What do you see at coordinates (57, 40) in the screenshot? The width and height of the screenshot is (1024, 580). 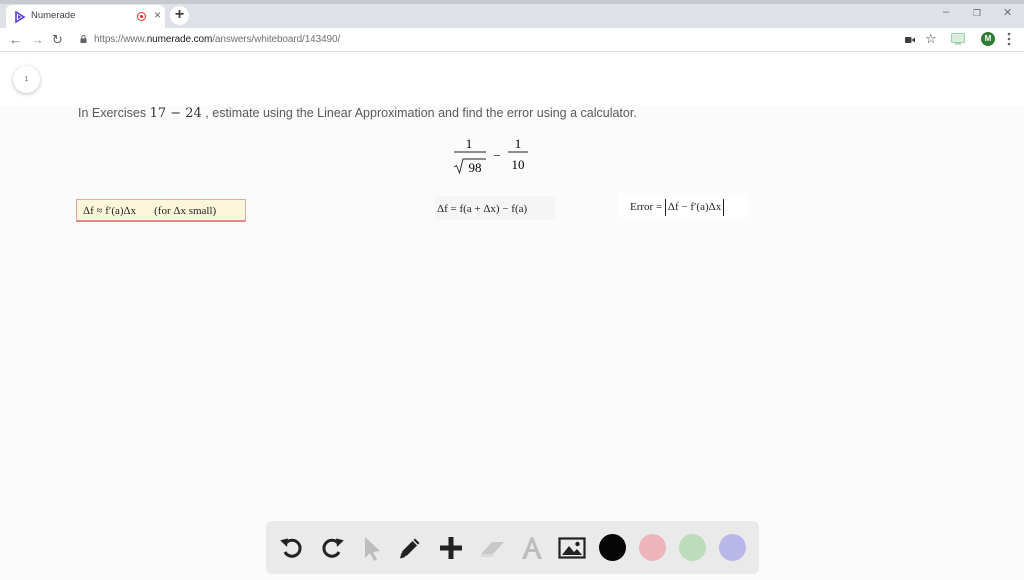 I see `reload-icon: ↻` at bounding box center [57, 40].